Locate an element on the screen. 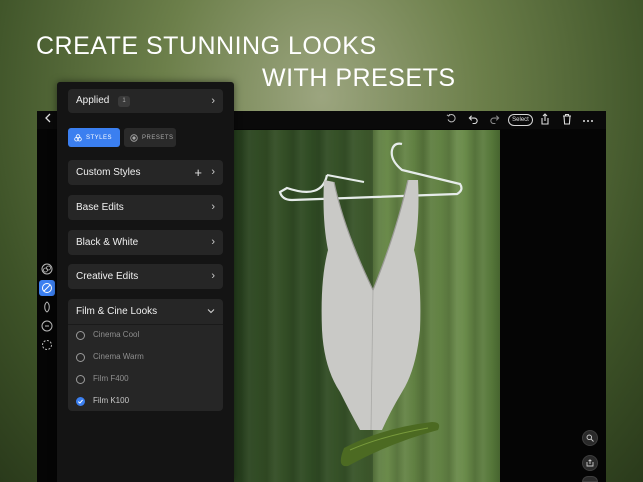 This screenshot has width=643, height=482. look-label: Cinema Cool is located at coordinates (116, 334).